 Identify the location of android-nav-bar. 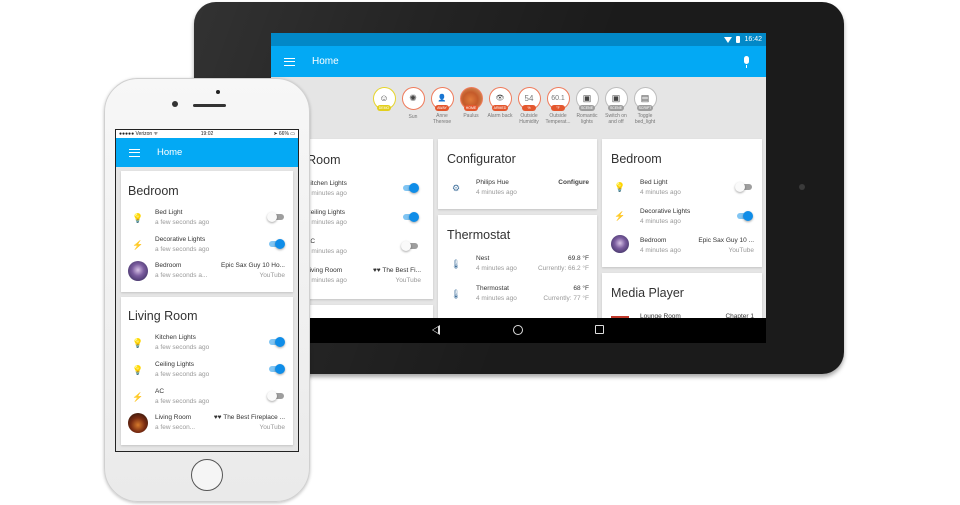
(518, 330).